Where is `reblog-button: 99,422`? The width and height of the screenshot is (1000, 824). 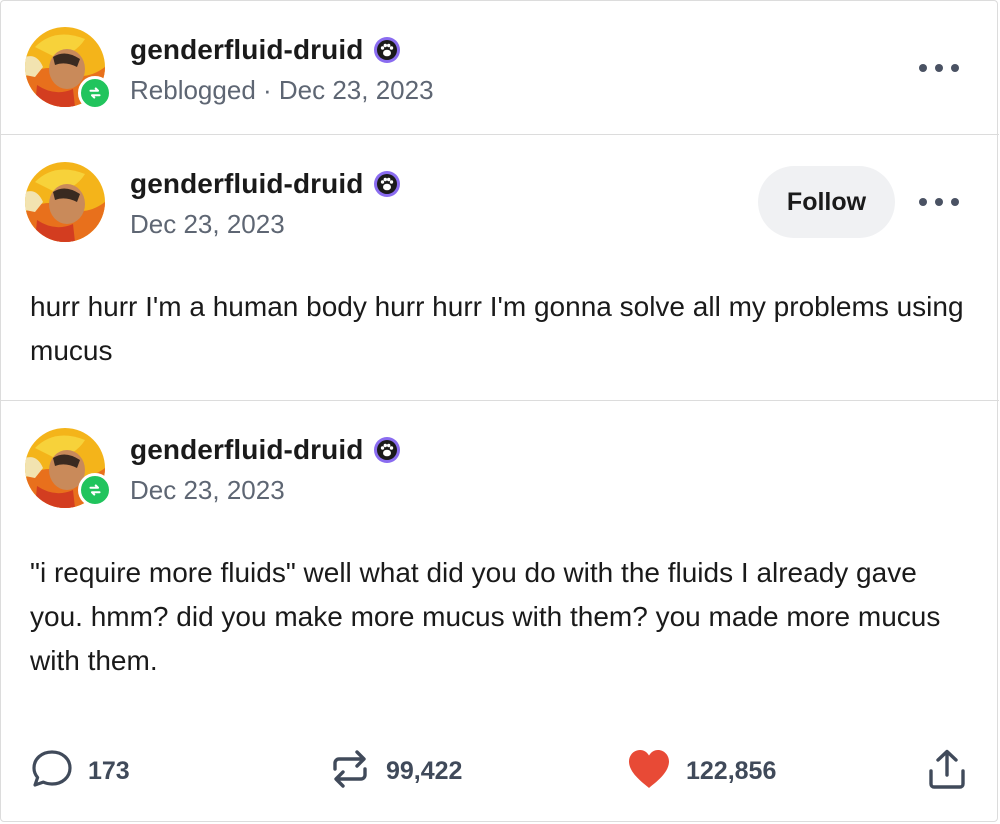
reblog-button: 99,422 is located at coordinates (395, 771).